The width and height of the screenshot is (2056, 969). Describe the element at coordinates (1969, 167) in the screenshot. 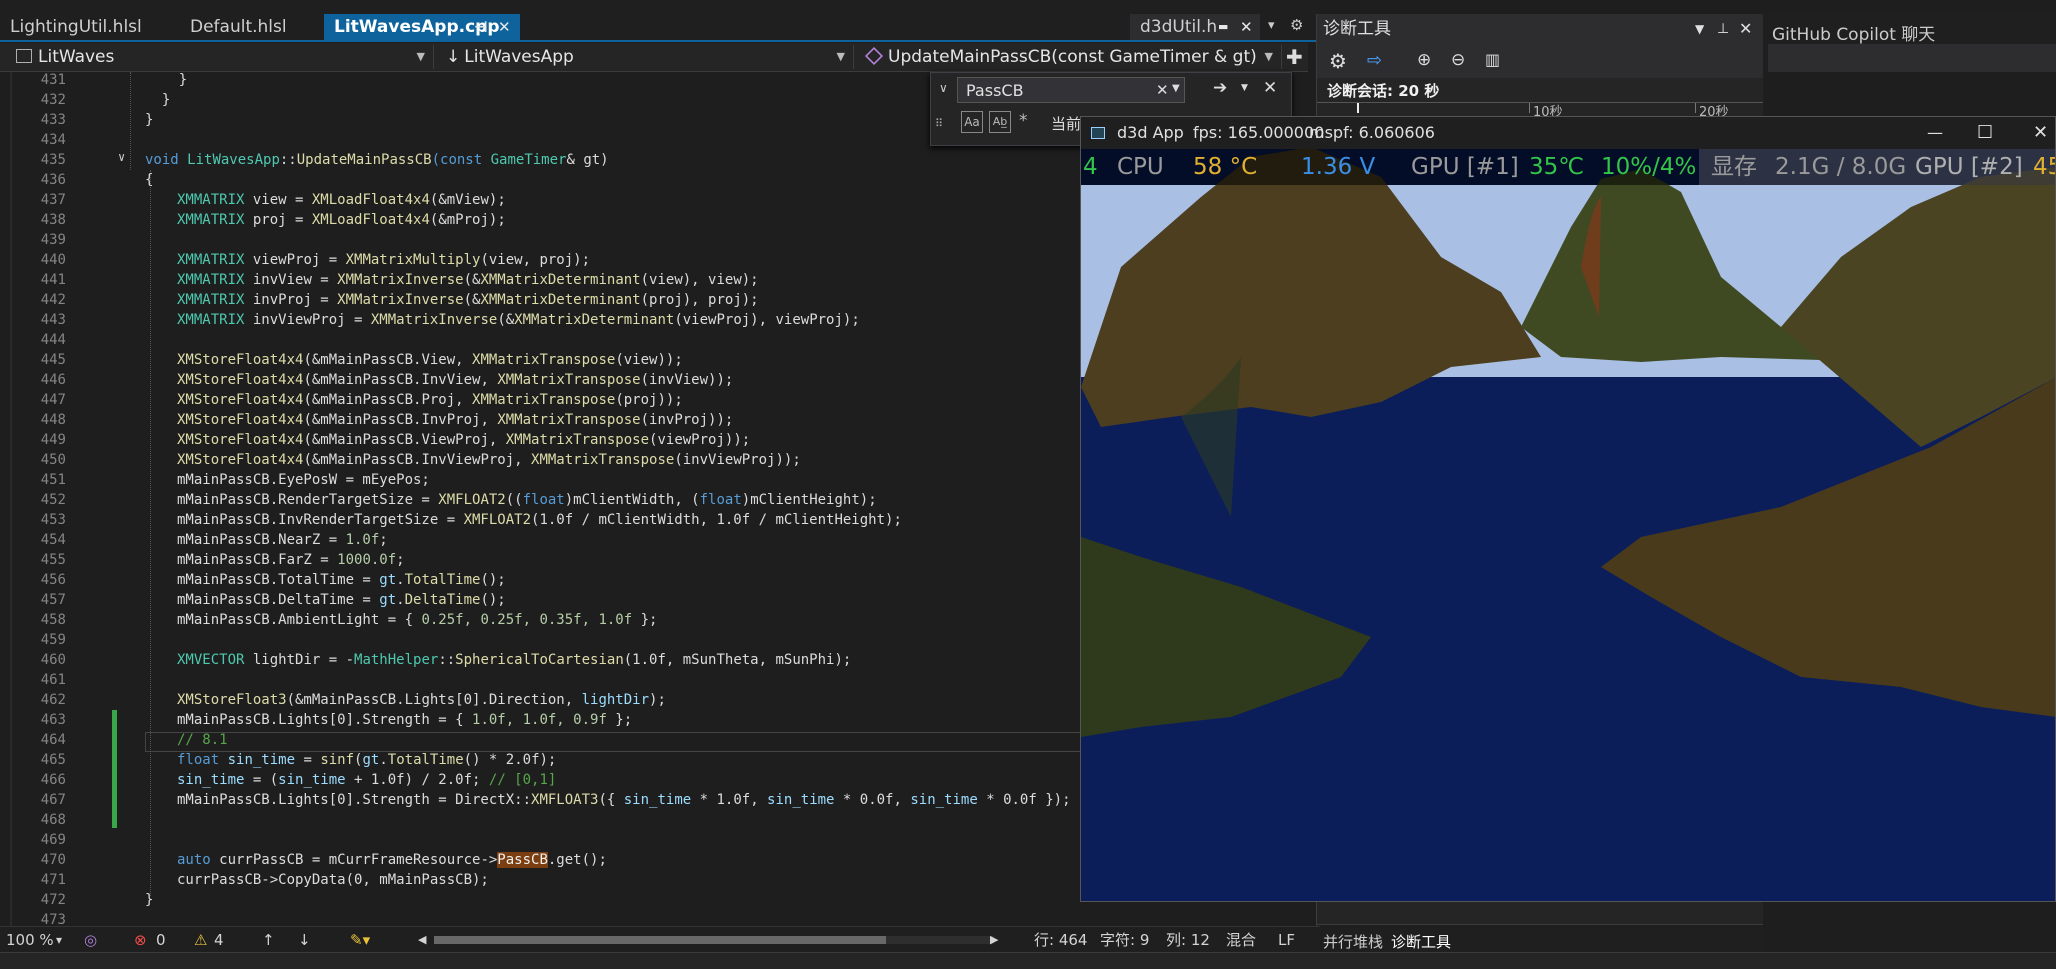

I see `osd-gpu2-label: GPU [#2]` at that location.